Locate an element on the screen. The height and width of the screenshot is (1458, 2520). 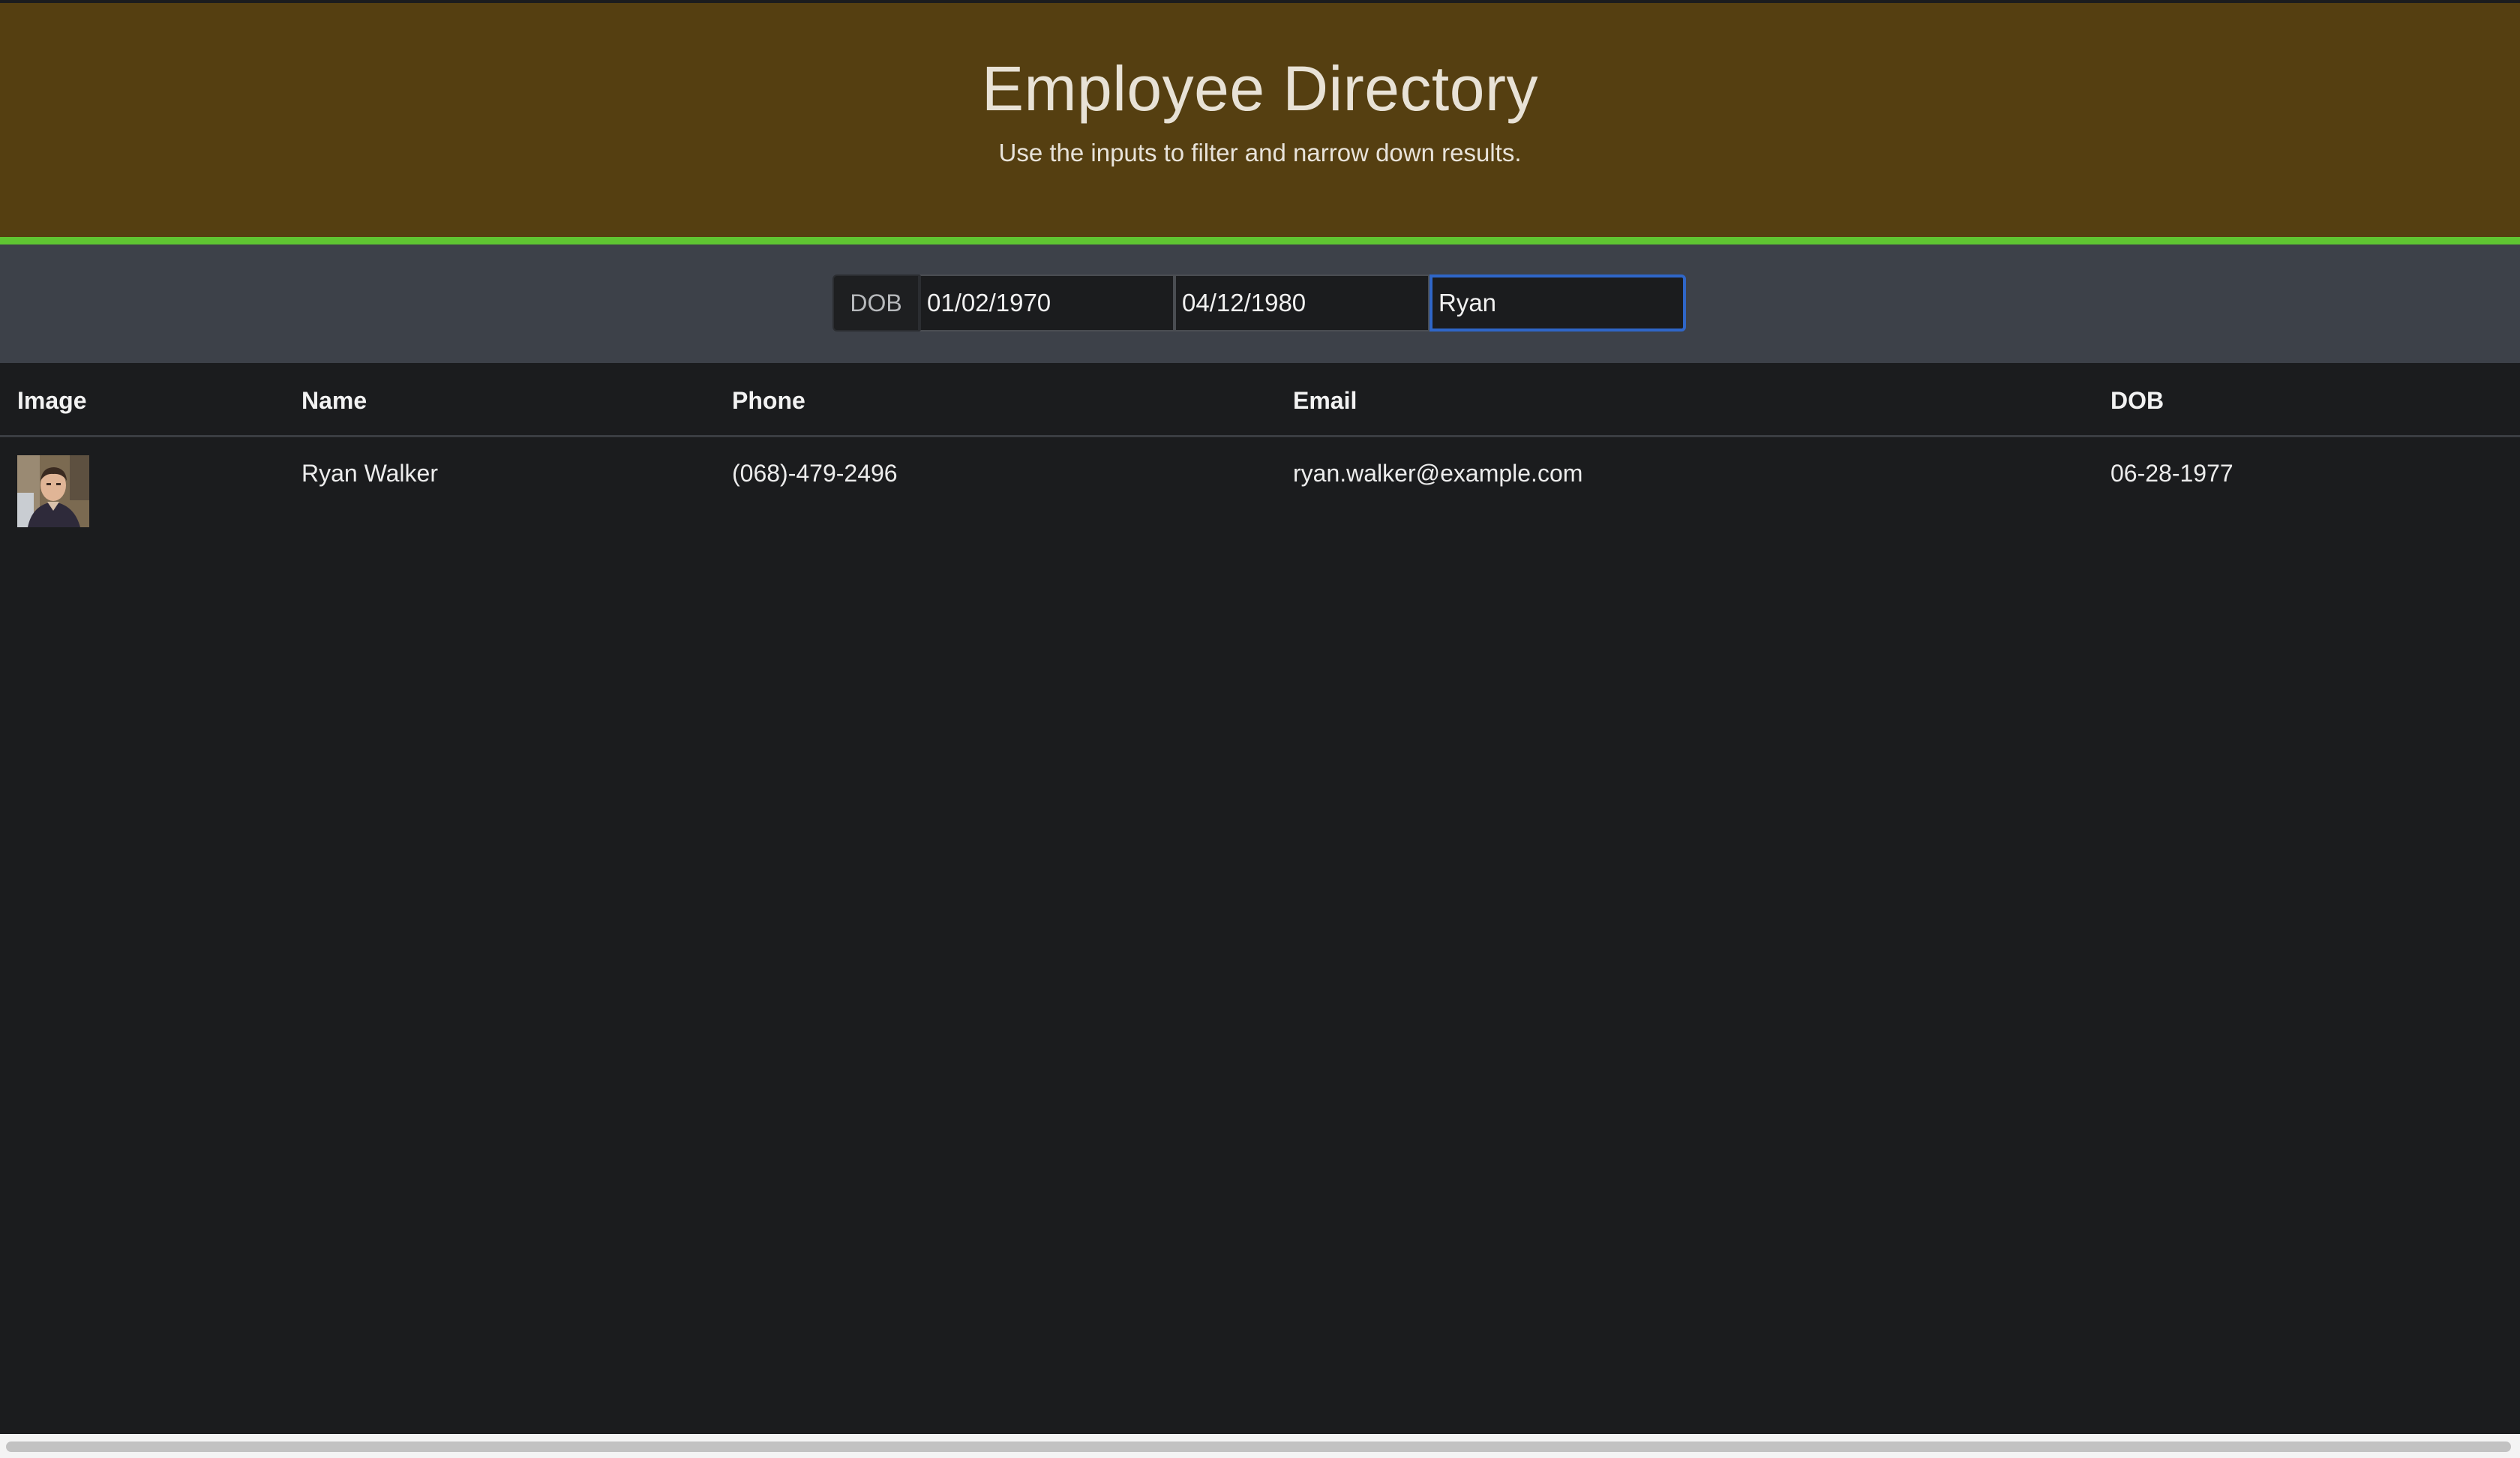
name-search-input is located at coordinates (1558, 303).